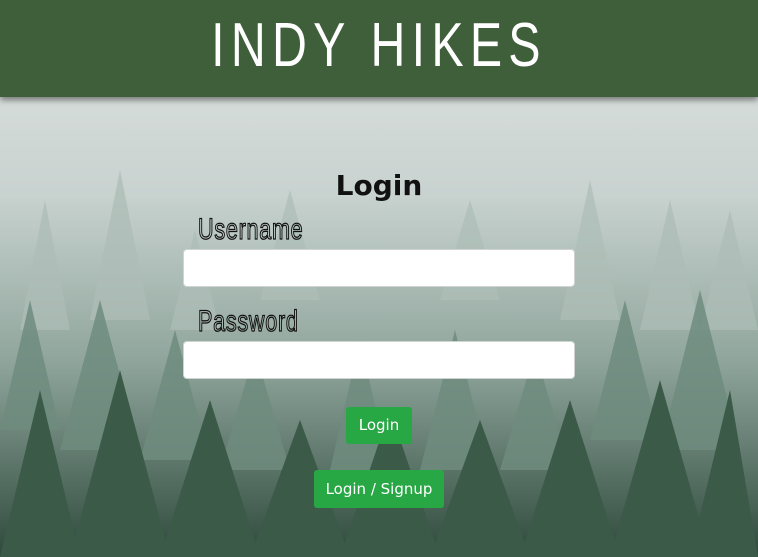  What do you see at coordinates (379, 489) in the screenshot?
I see `login-signup-button: Login / Signup` at bounding box center [379, 489].